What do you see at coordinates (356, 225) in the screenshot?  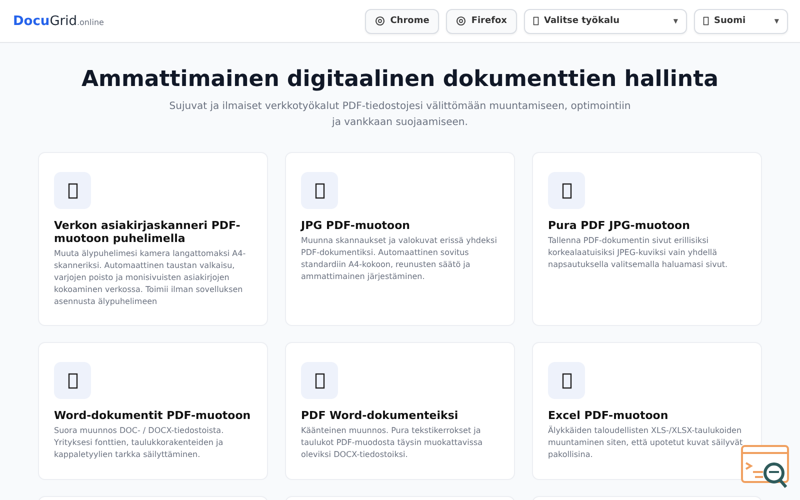 I see `tool-title: JPG PDF-muotoon` at bounding box center [356, 225].